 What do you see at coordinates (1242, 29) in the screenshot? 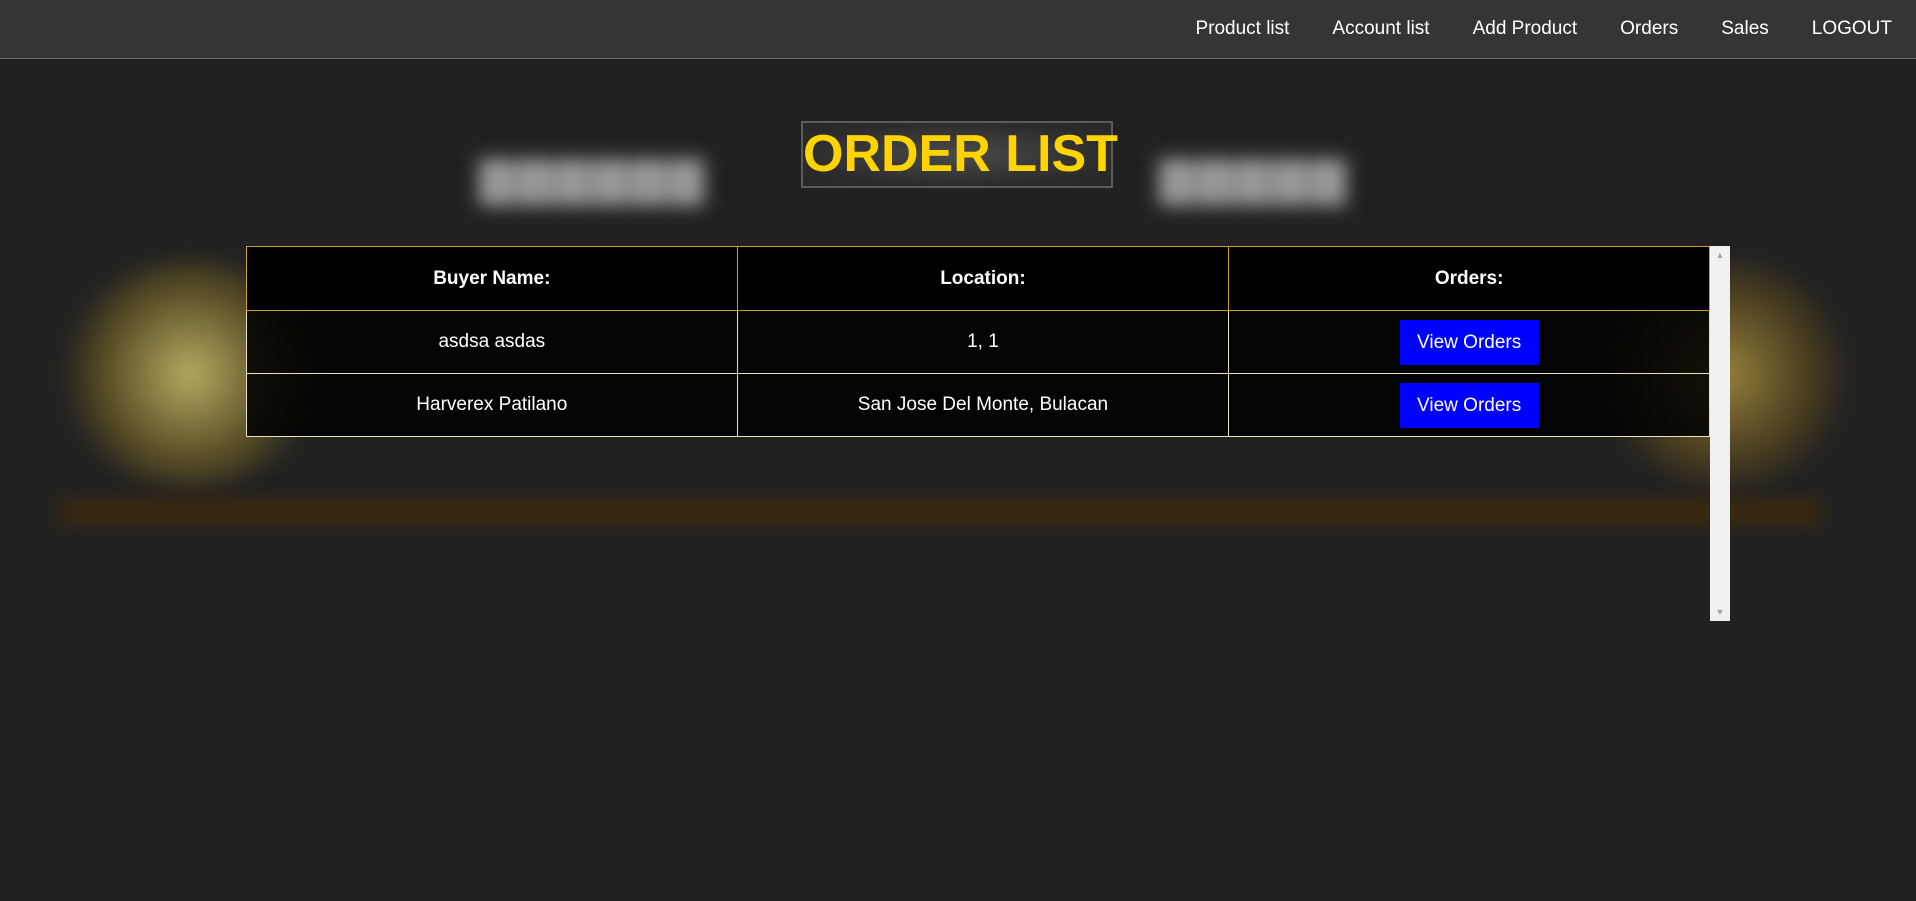
I see `nav-product-list: Product list` at bounding box center [1242, 29].